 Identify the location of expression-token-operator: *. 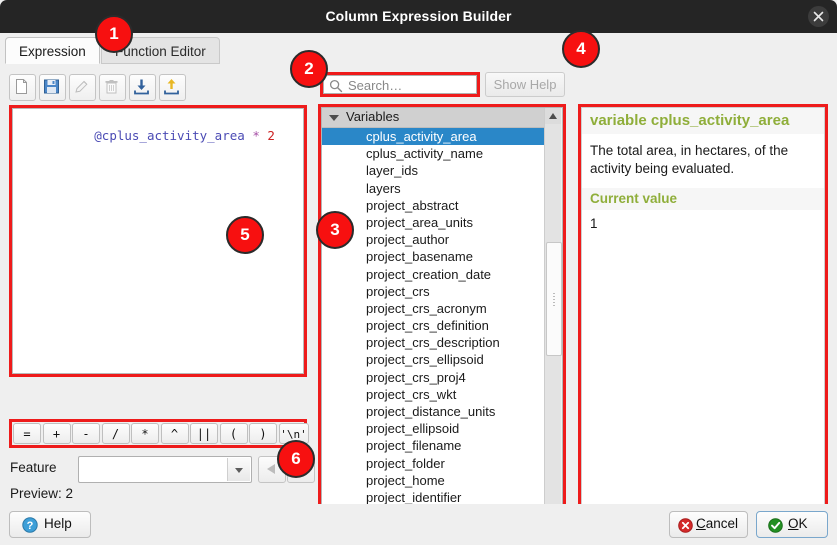
(256, 135).